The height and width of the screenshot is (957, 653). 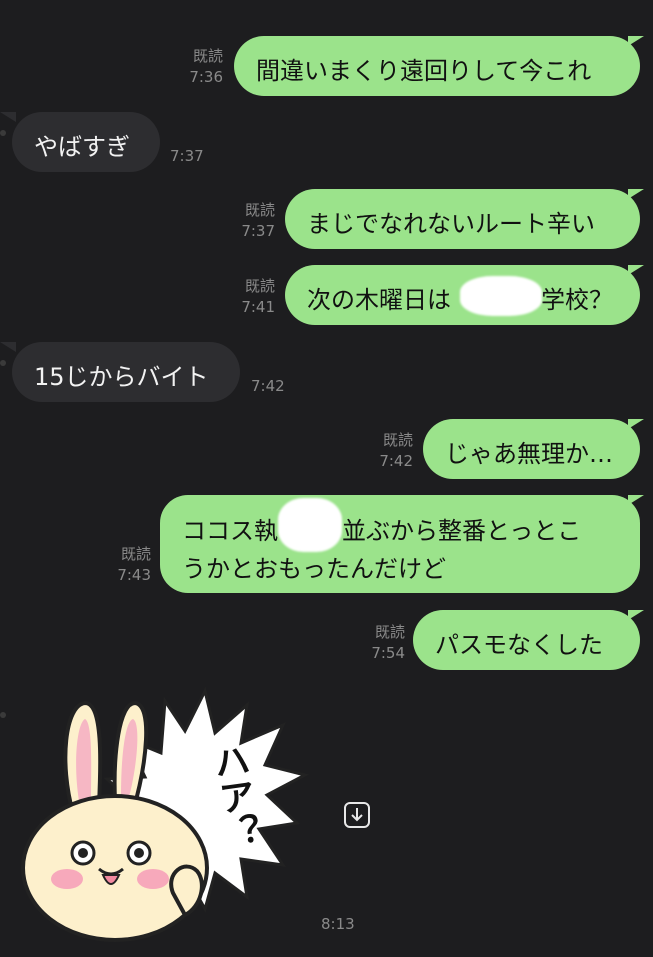 What do you see at coordinates (314, 569) in the screenshot?
I see `message-text: うかとおもったんだけど` at bounding box center [314, 569].